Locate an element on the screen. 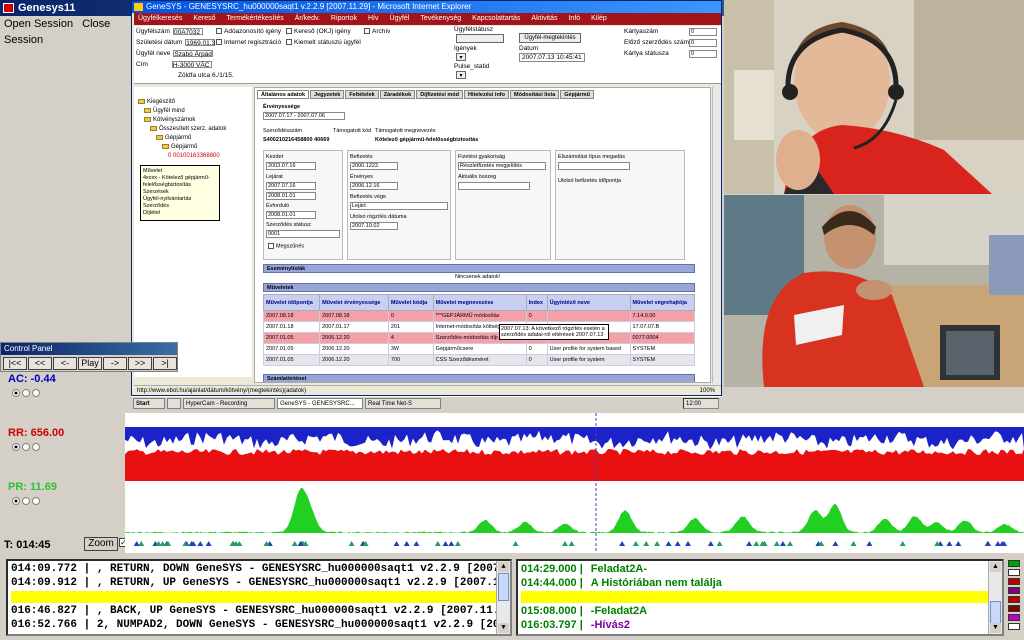 This screenshot has height=640, width=1024. chk-tax-id is located at coordinates (219, 31).